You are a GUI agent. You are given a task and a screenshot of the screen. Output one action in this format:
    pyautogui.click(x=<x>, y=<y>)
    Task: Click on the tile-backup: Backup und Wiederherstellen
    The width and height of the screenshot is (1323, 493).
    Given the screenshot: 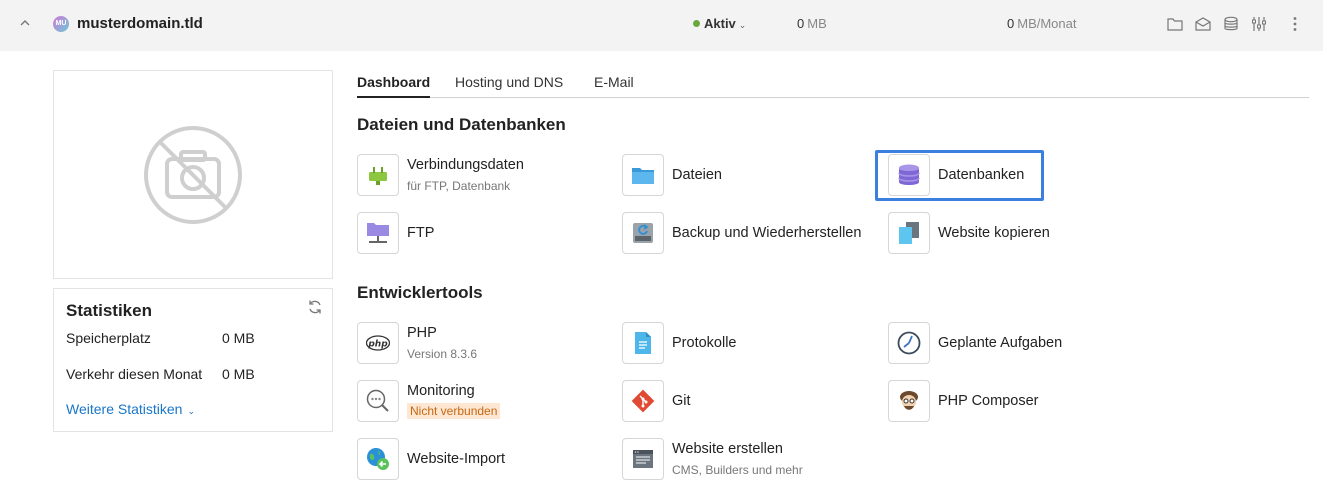 What is the action you would take?
    pyautogui.click(x=749, y=232)
    